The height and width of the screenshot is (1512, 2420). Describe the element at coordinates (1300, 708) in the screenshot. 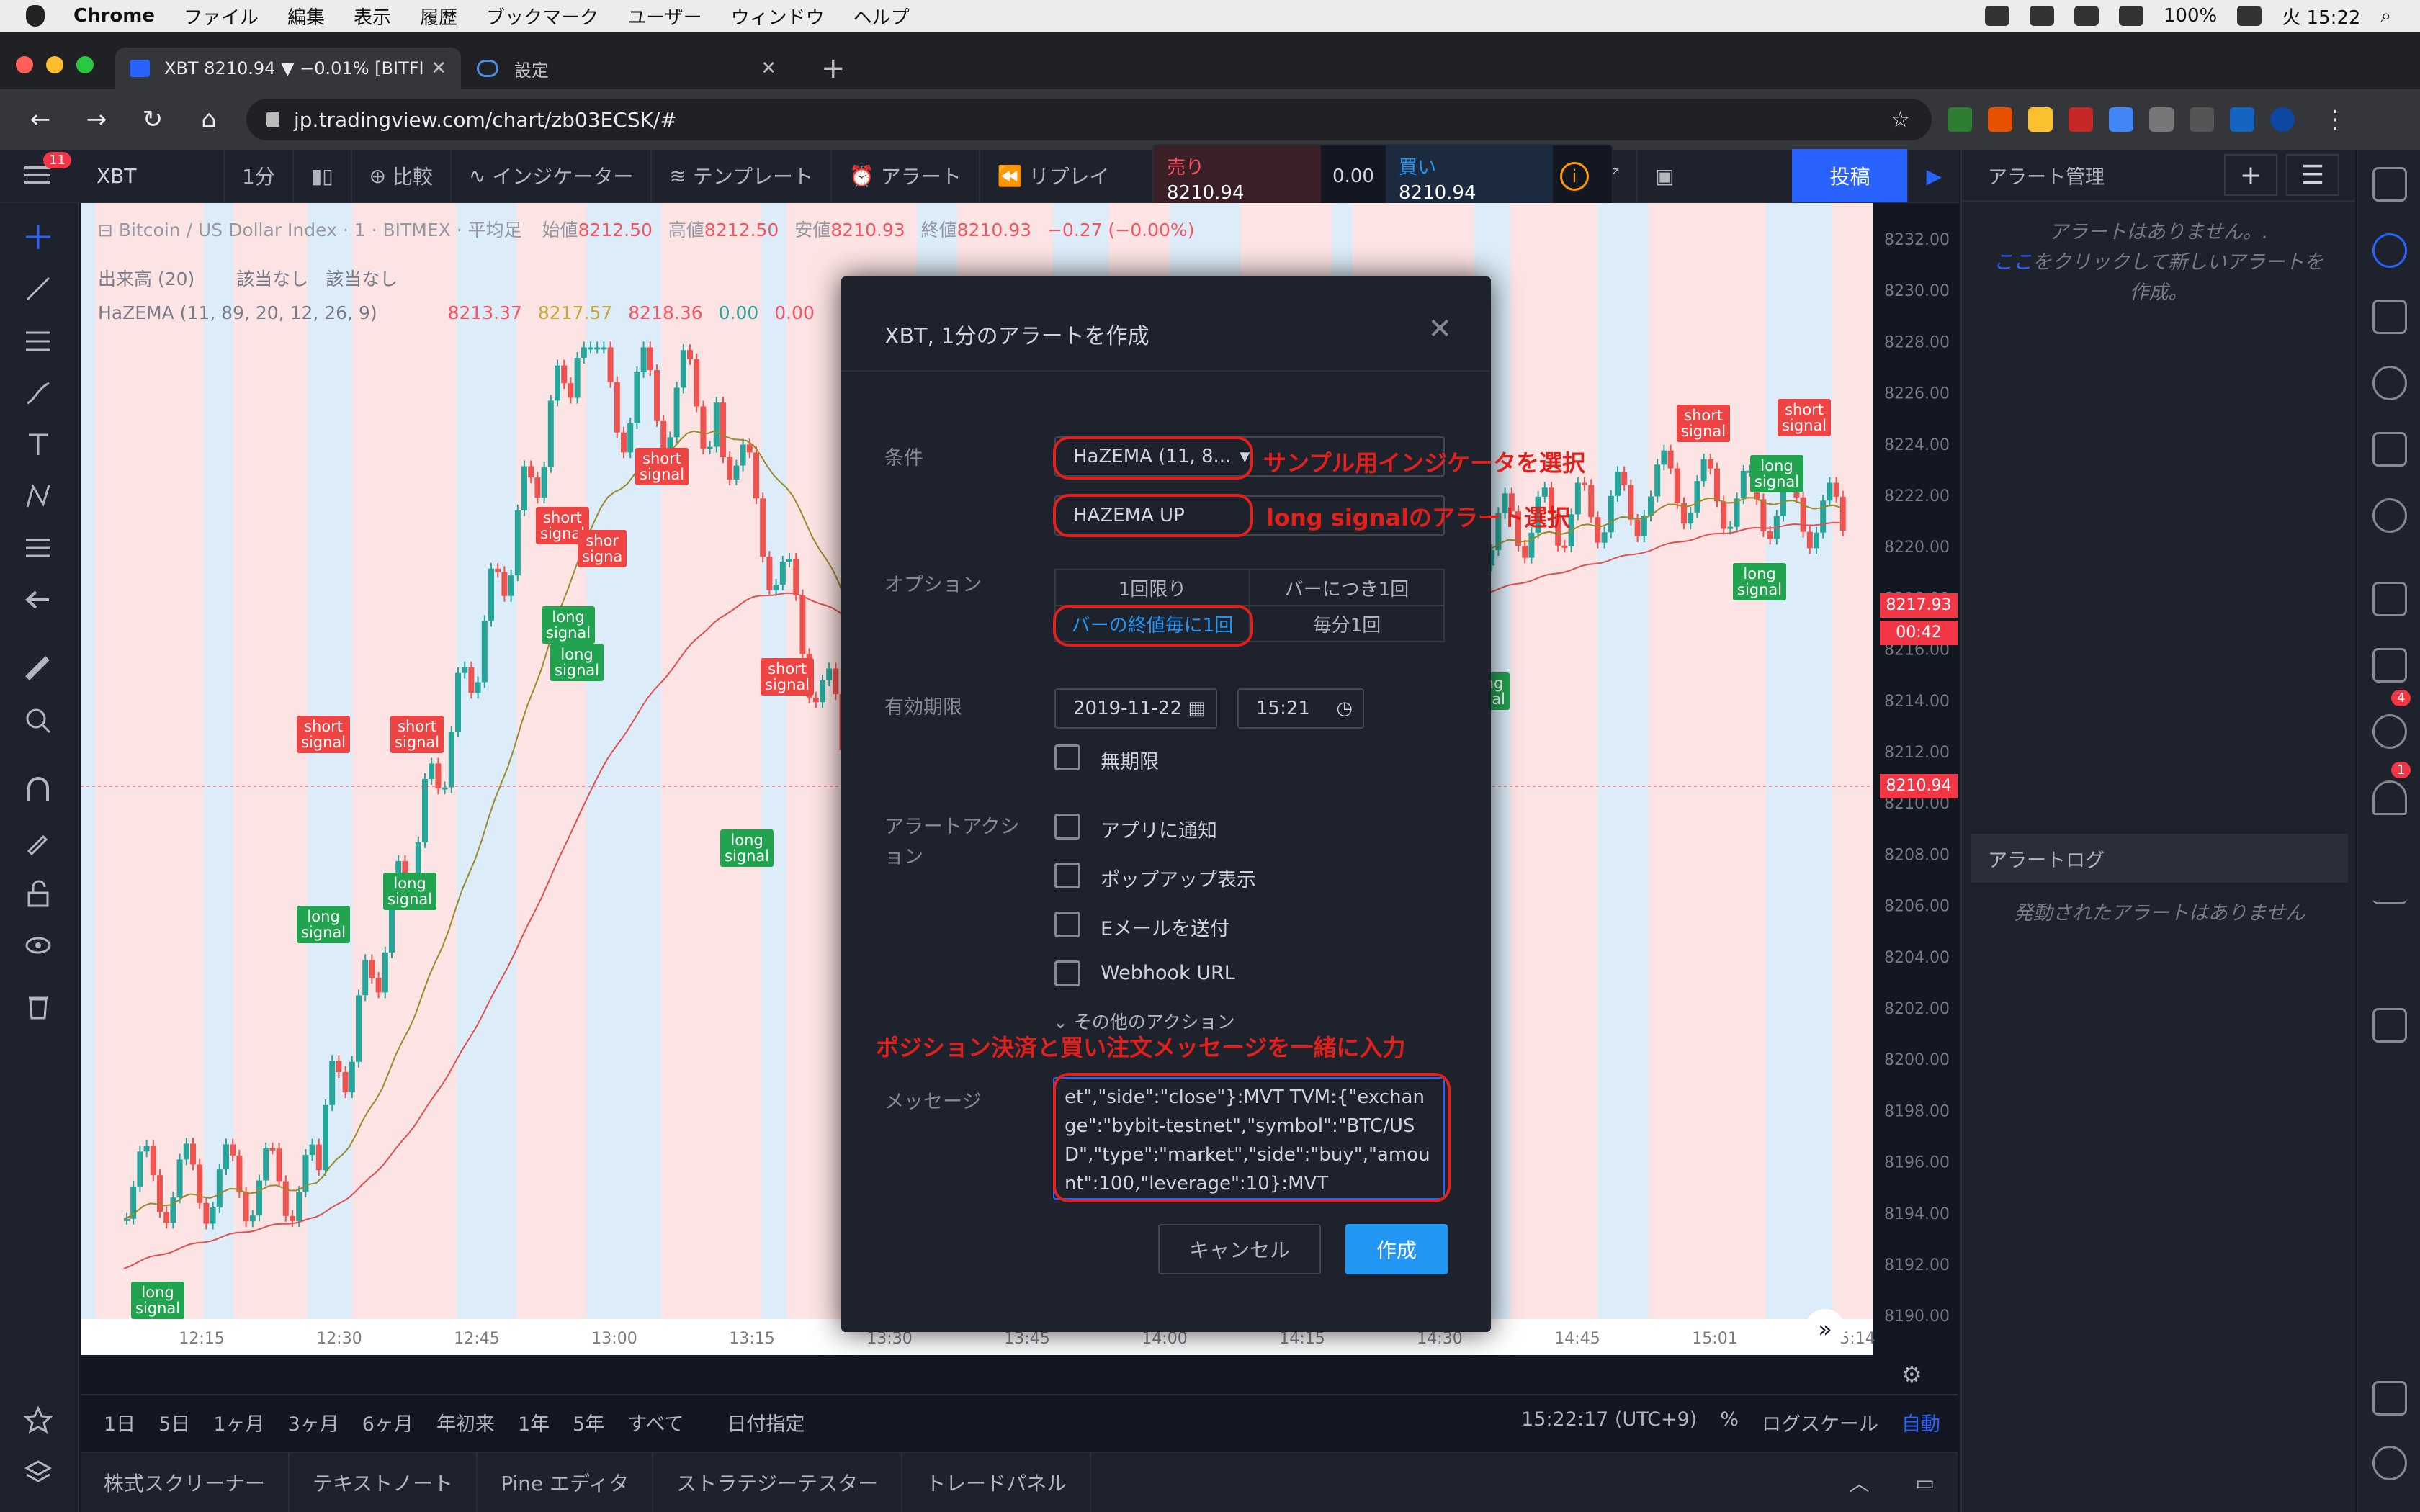

I see `expiry-time-input: 15:21 ◷` at that location.